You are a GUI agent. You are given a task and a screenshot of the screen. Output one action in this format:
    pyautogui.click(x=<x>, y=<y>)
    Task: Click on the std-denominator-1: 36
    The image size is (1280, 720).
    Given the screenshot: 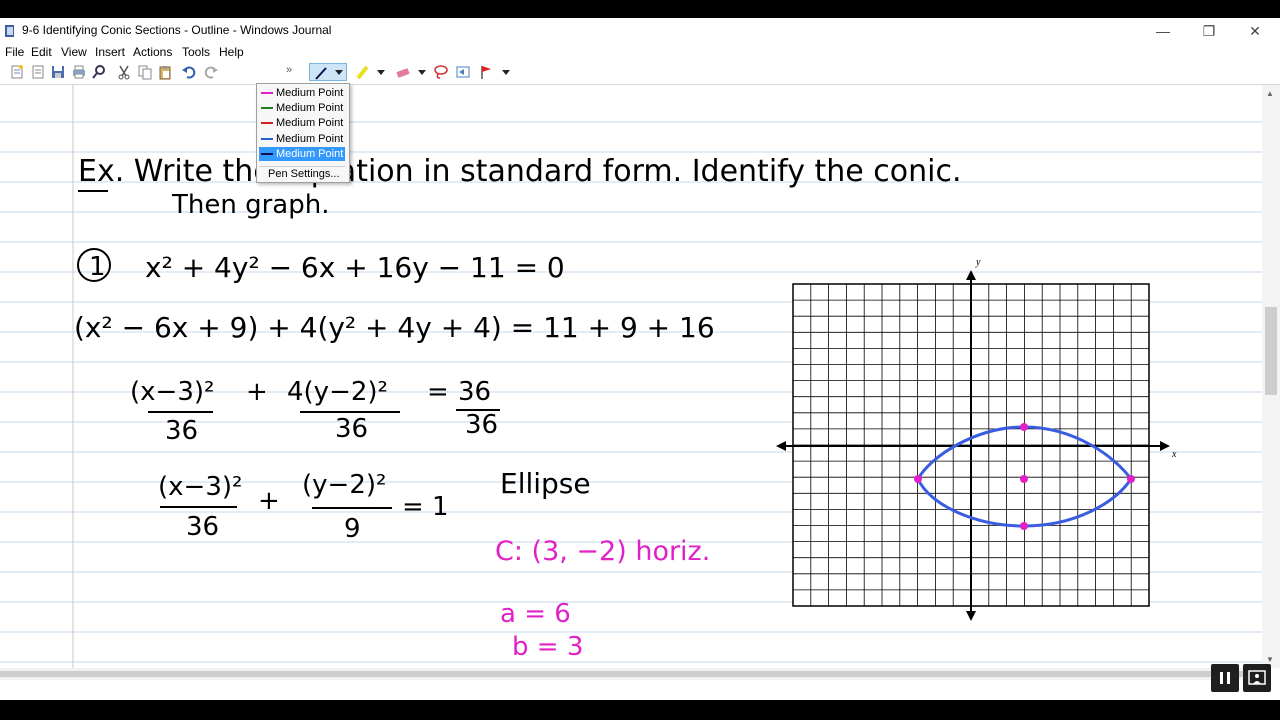 What is the action you would take?
    pyautogui.click(x=202, y=527)
    